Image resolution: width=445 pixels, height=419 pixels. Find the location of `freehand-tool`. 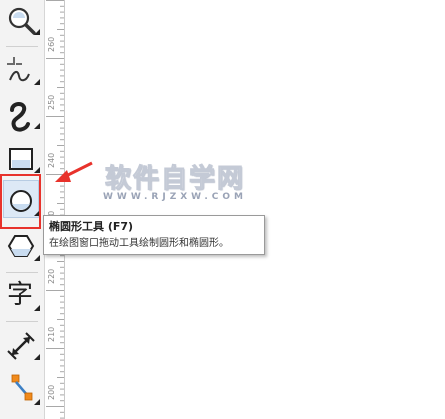

freehand-tool is located at coordinates (22, 72).